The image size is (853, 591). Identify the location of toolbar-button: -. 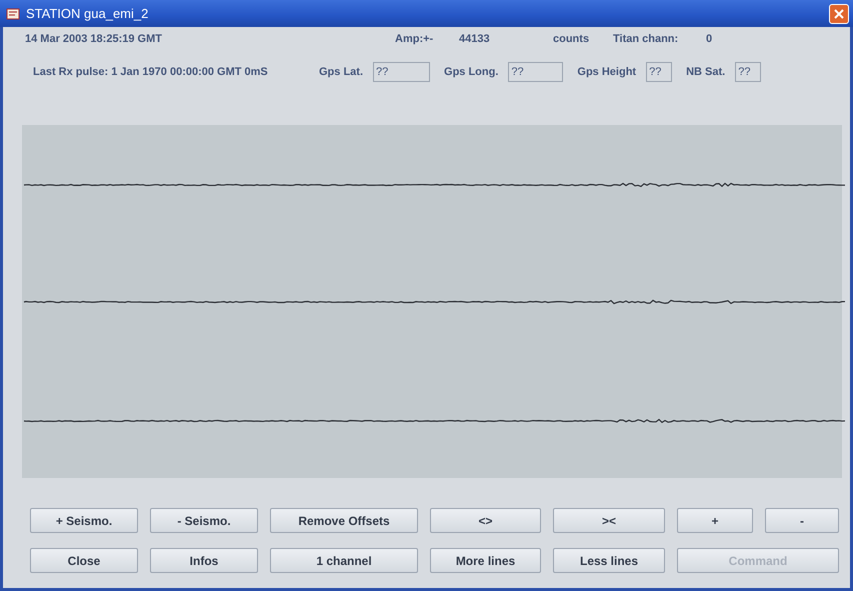
(802, 520).